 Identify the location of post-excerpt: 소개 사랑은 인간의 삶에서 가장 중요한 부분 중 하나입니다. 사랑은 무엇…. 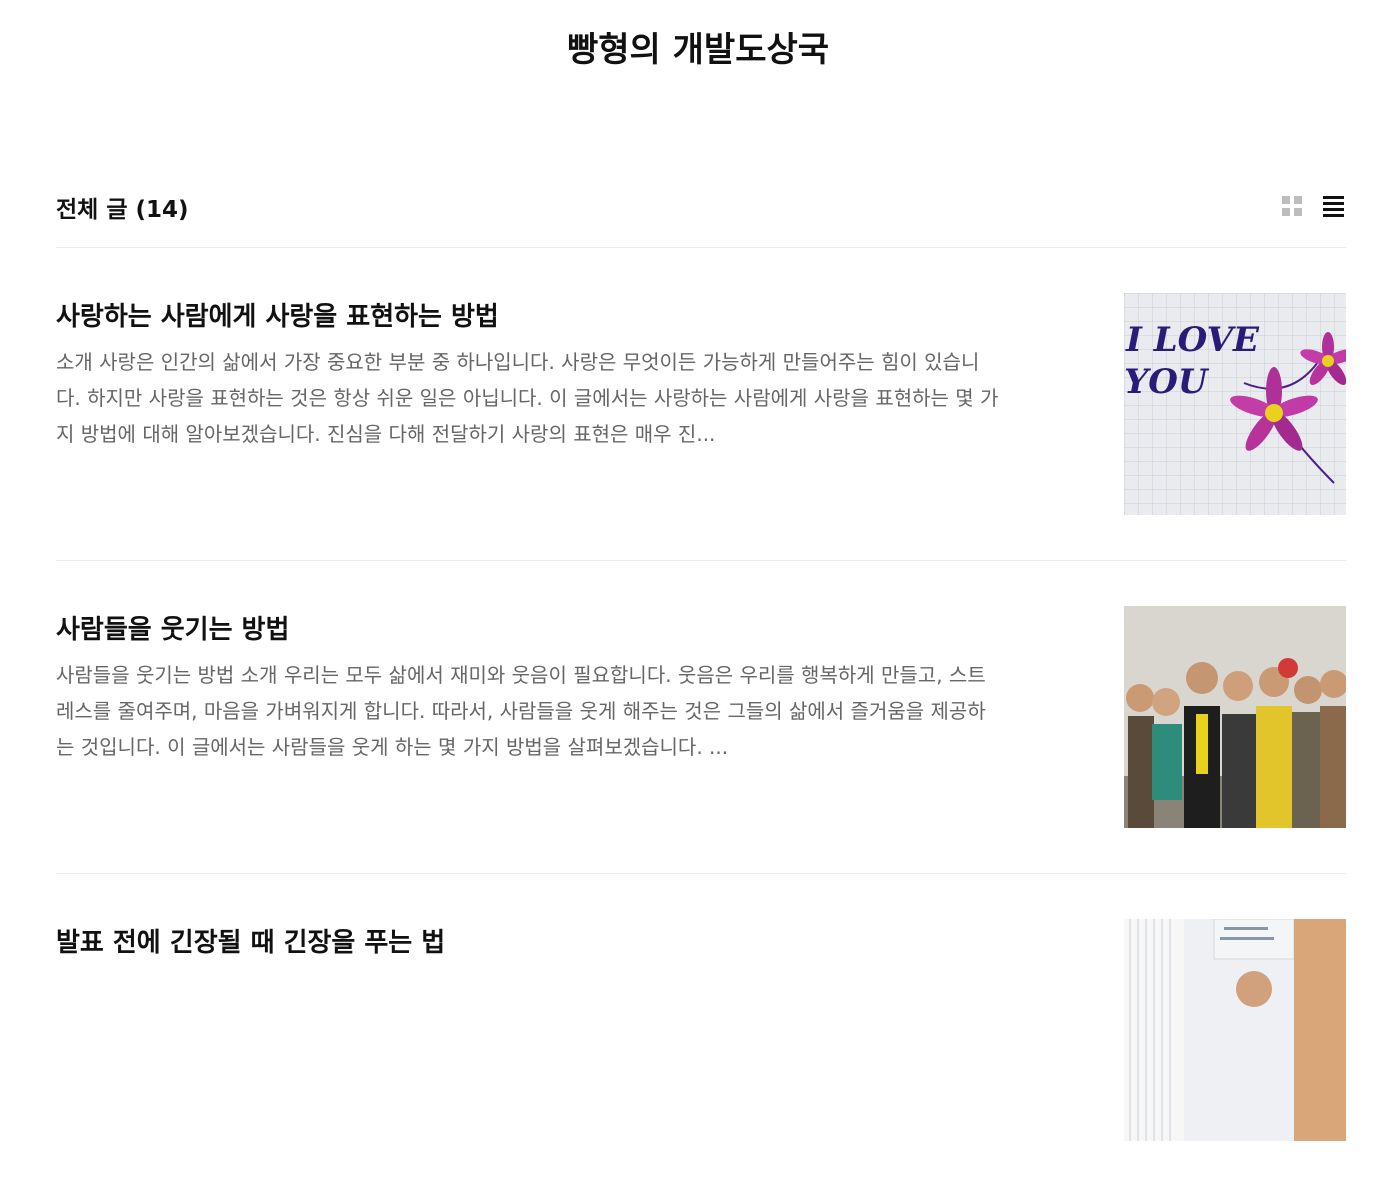
(527, 398).